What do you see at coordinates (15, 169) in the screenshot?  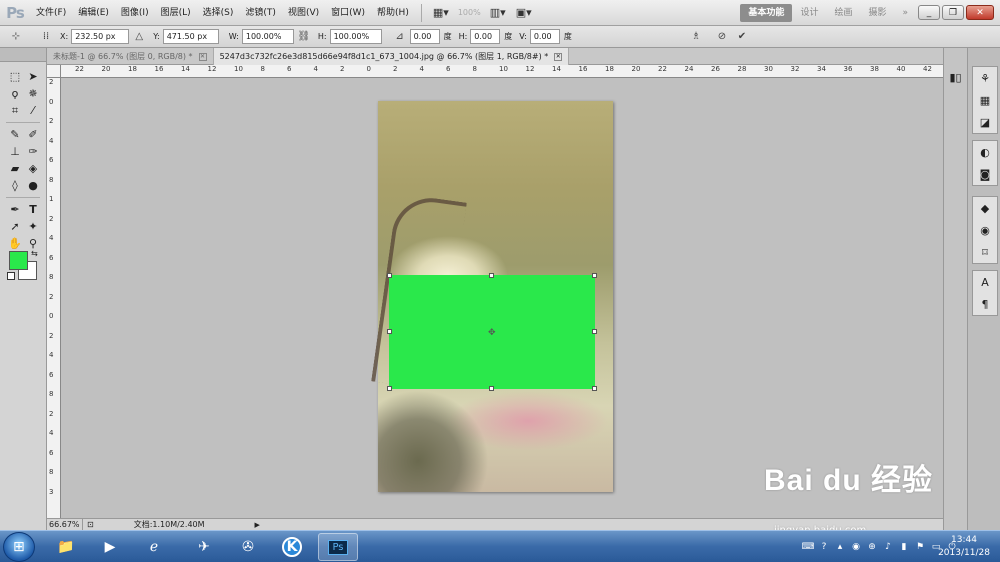 I see `eraser-icon: ▰` at bounding box center [15, 169].